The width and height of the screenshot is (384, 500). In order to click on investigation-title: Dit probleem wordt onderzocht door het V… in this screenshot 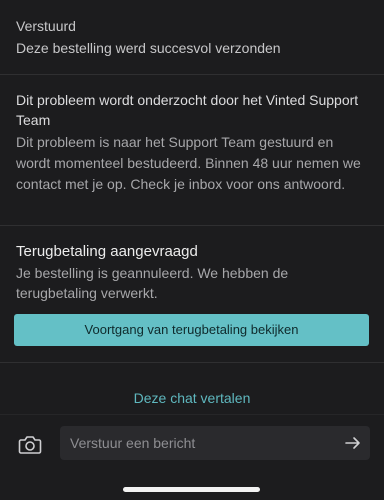, I will do `click(187, 110)`.